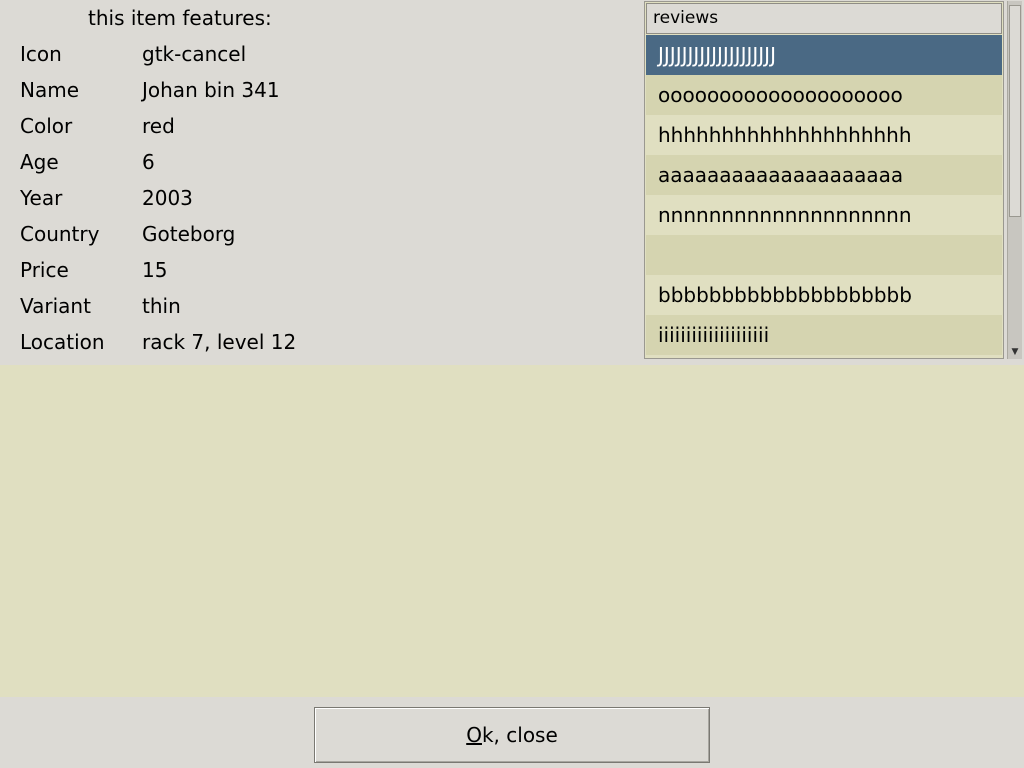  What do you see at coordinates (824, 55) in the screenshot?
I see `review-row: JJJJJJJJJJJJJJJJJJJJ` at bounding box center [824, 55].